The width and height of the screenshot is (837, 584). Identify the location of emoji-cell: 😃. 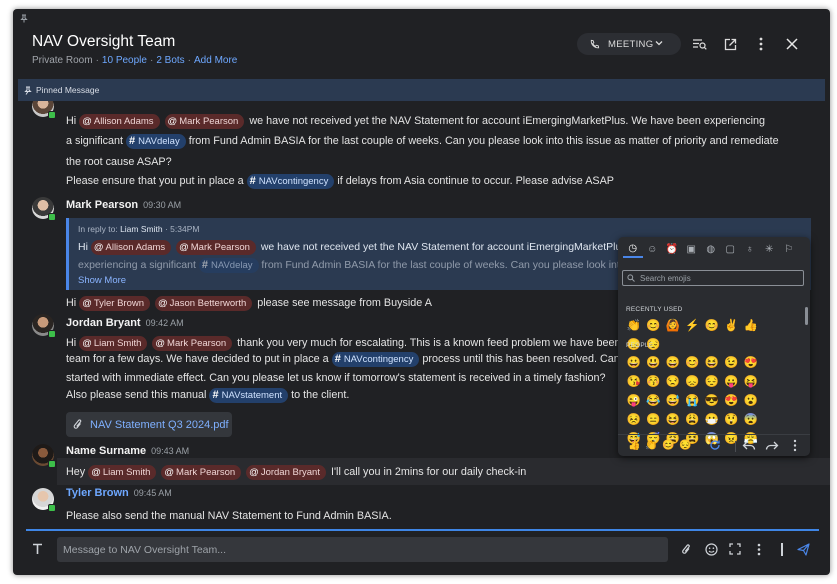
(654, 363).